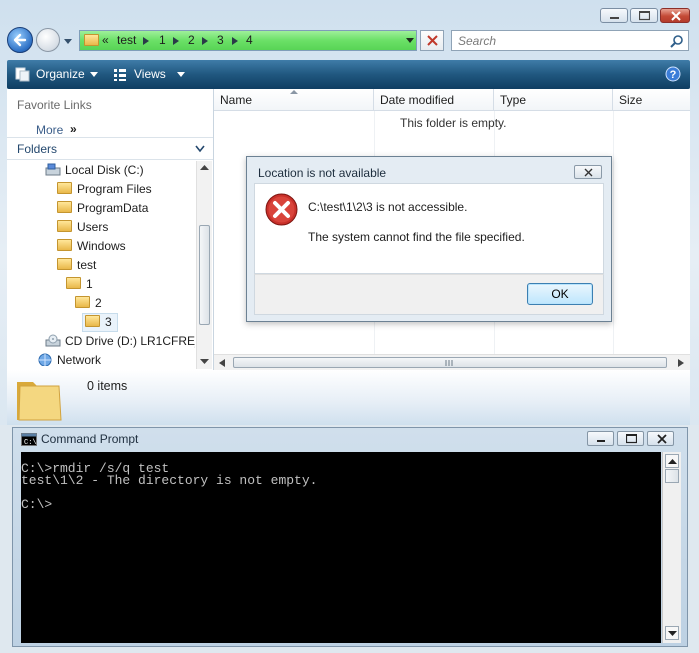 This screenshot has height=653, width=699. I want to click on tree-item-3-selected: 3, so click(100, 322).